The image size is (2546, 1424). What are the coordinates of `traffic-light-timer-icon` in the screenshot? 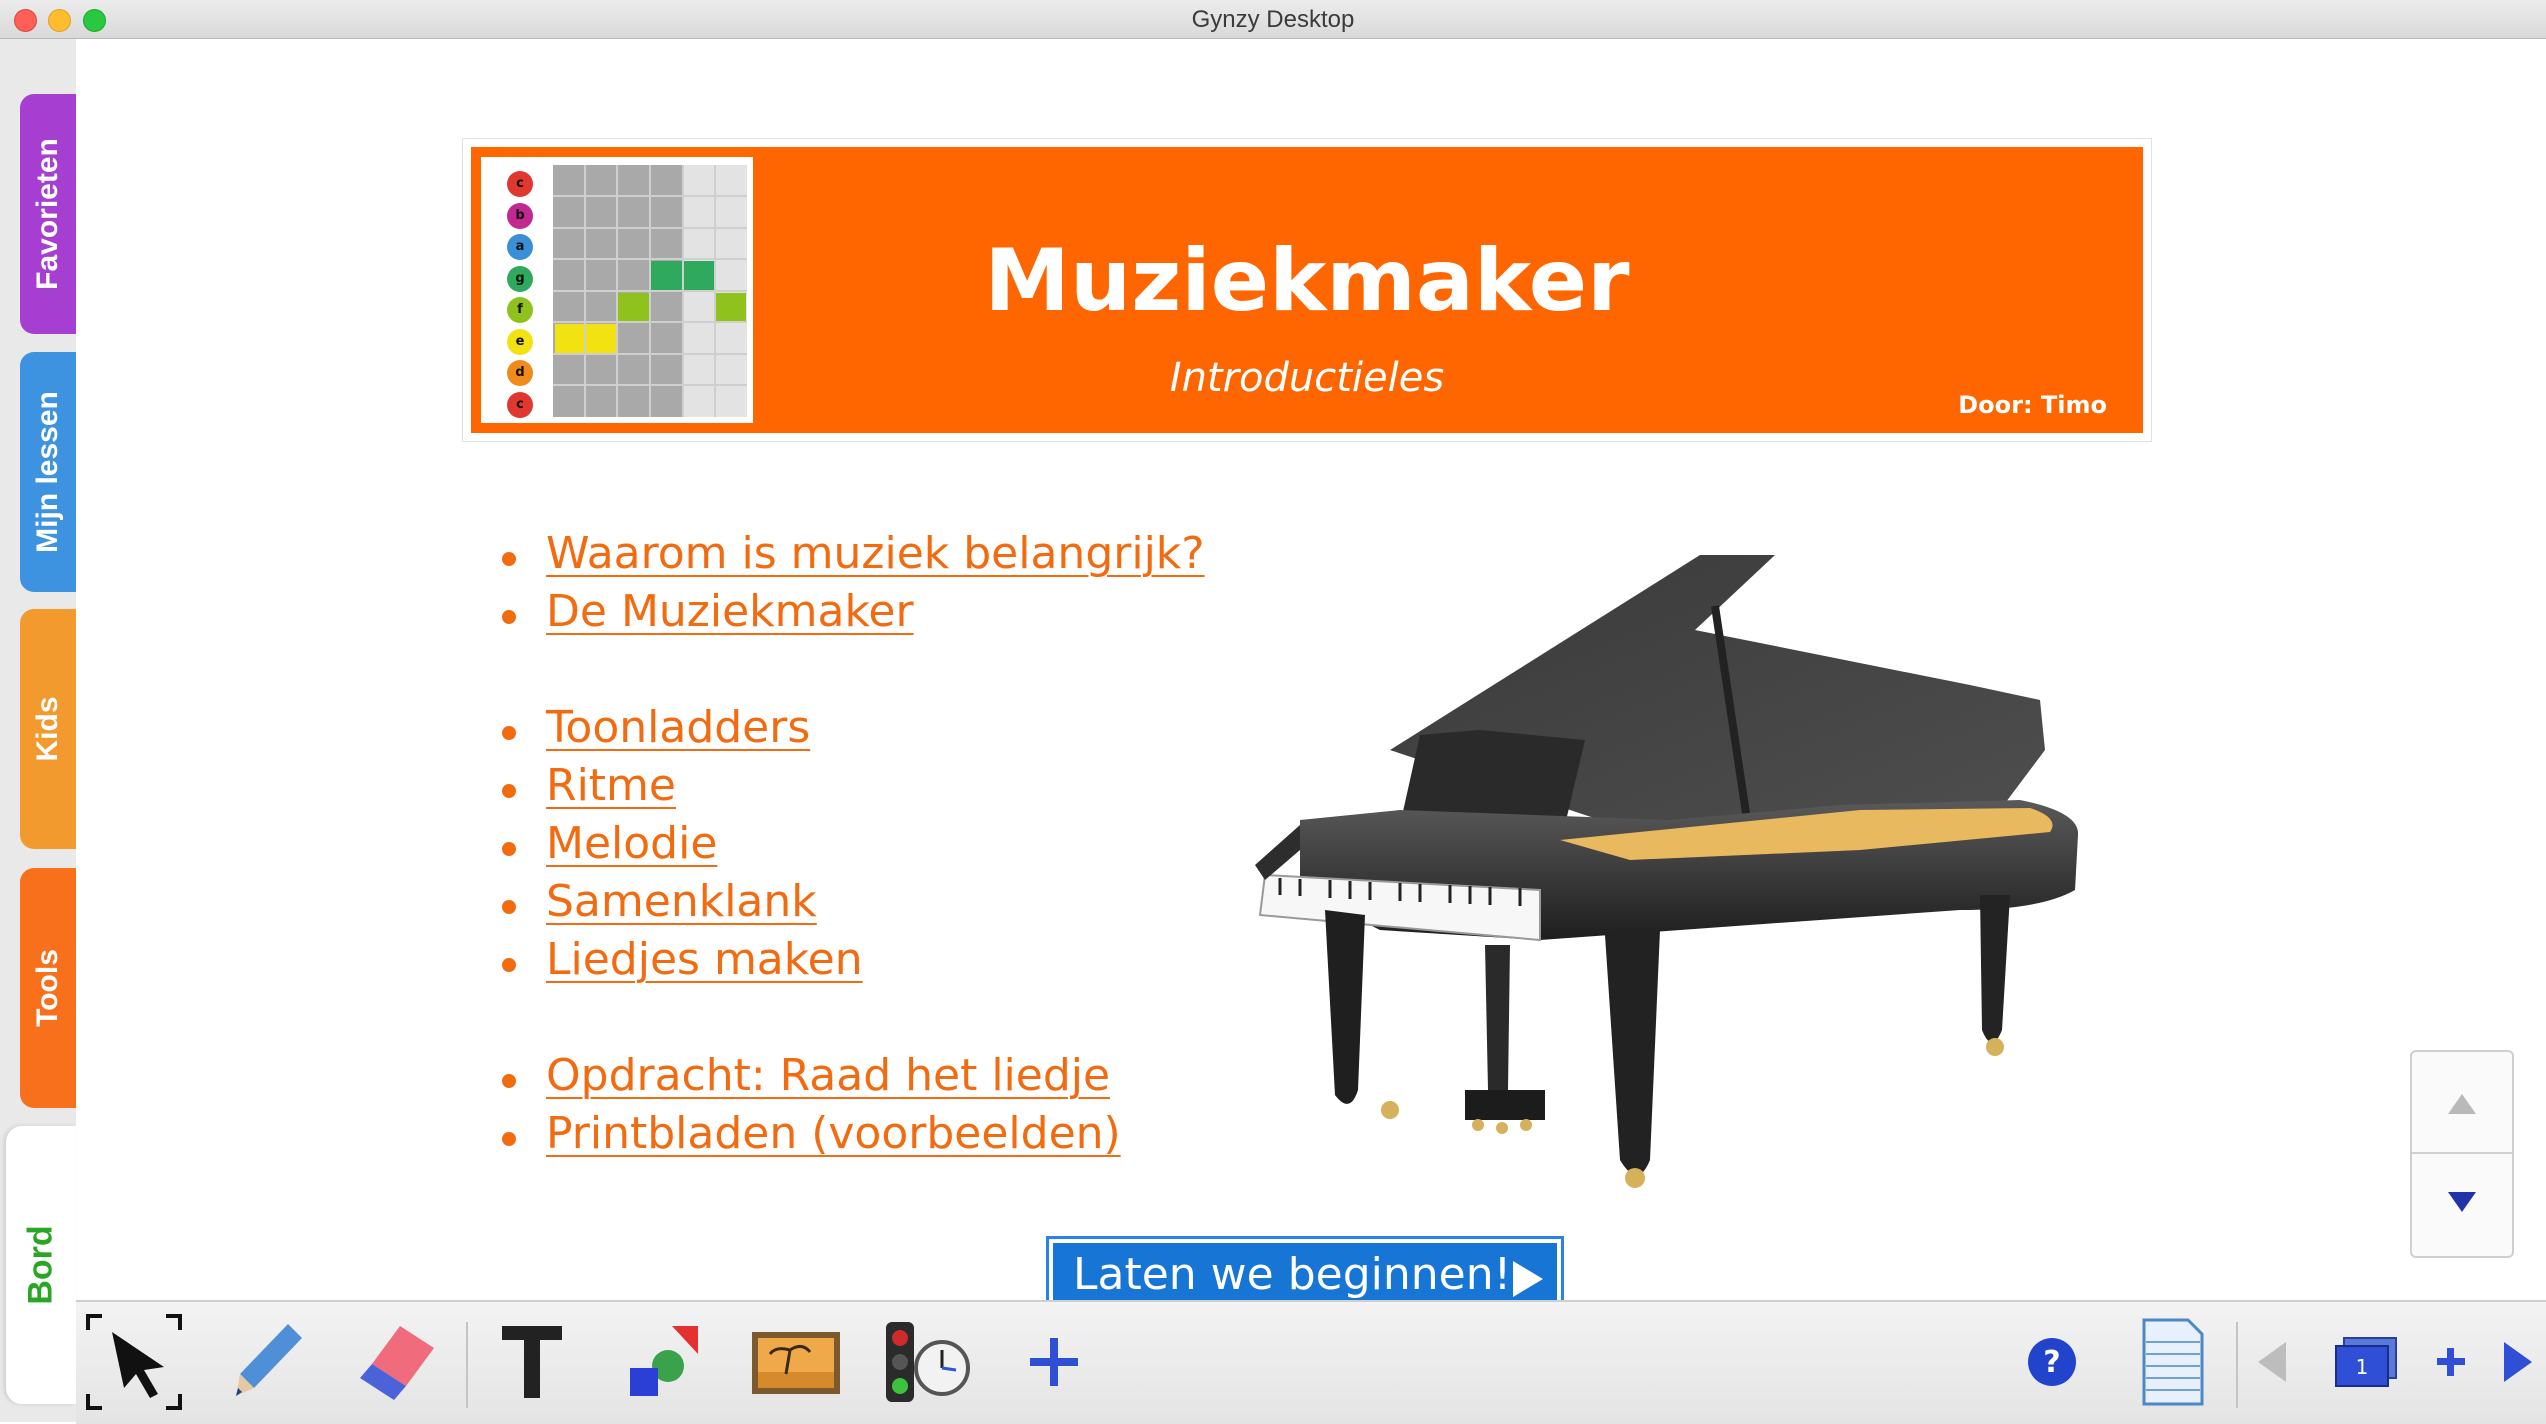 It's located at (928, 1362).